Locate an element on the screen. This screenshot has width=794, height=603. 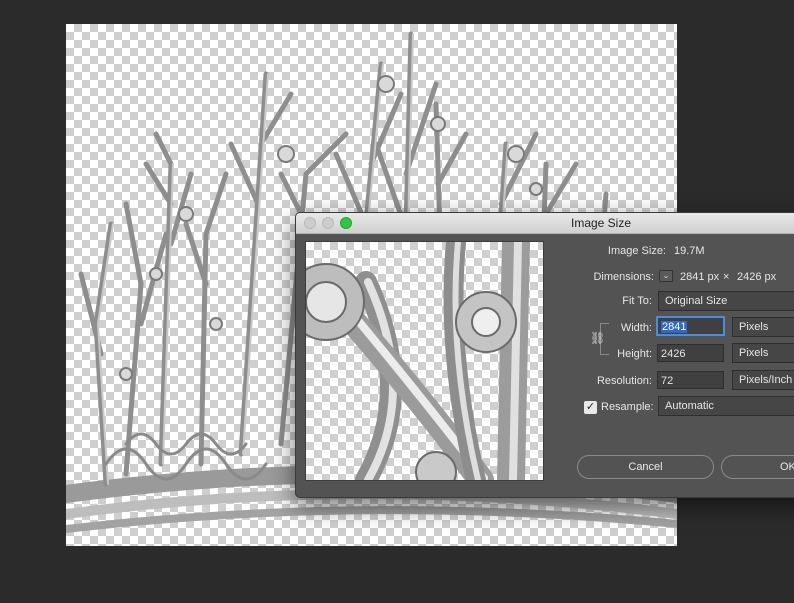
resample-label: Resample: is located at coordinates (627, 407).